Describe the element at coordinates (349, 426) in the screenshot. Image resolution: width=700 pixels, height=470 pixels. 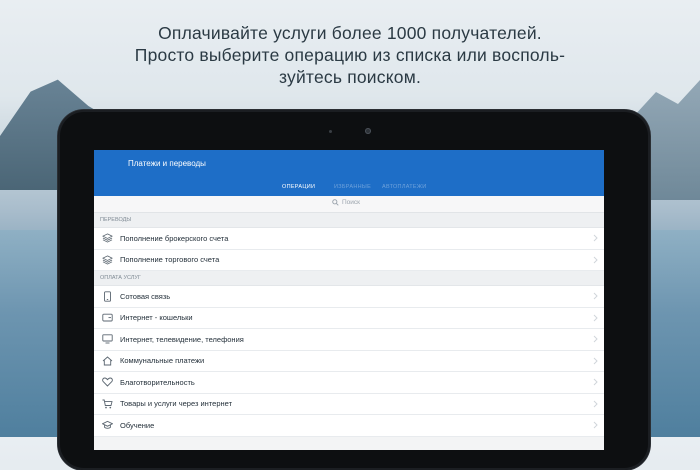
I see `list-item-education: Обучение` at that location.